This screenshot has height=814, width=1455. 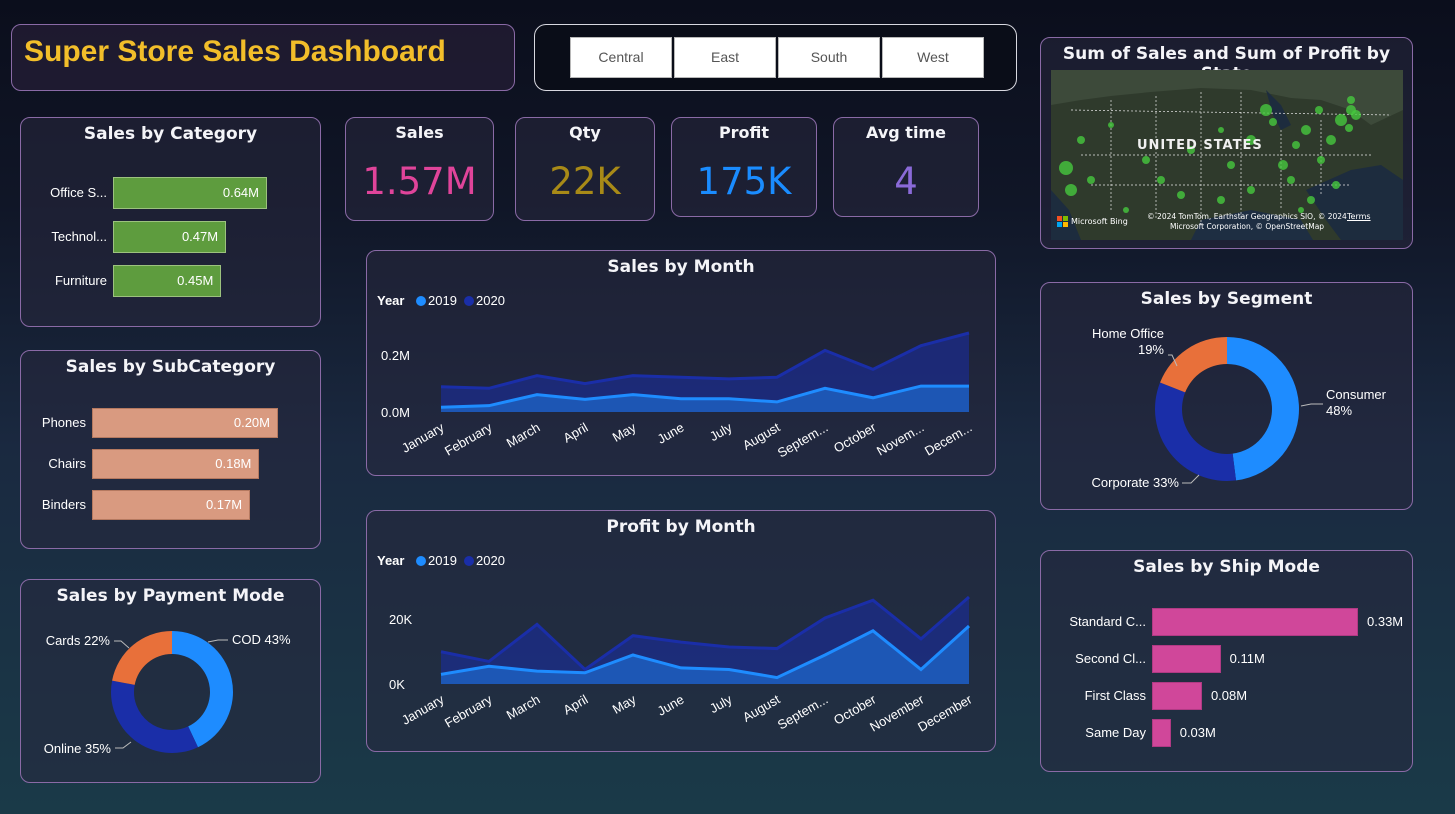 What do you see at coordinates (1128, 333) in the screenshot?
I see `donut-label: Home Office` at bounding box center [1128, 333].